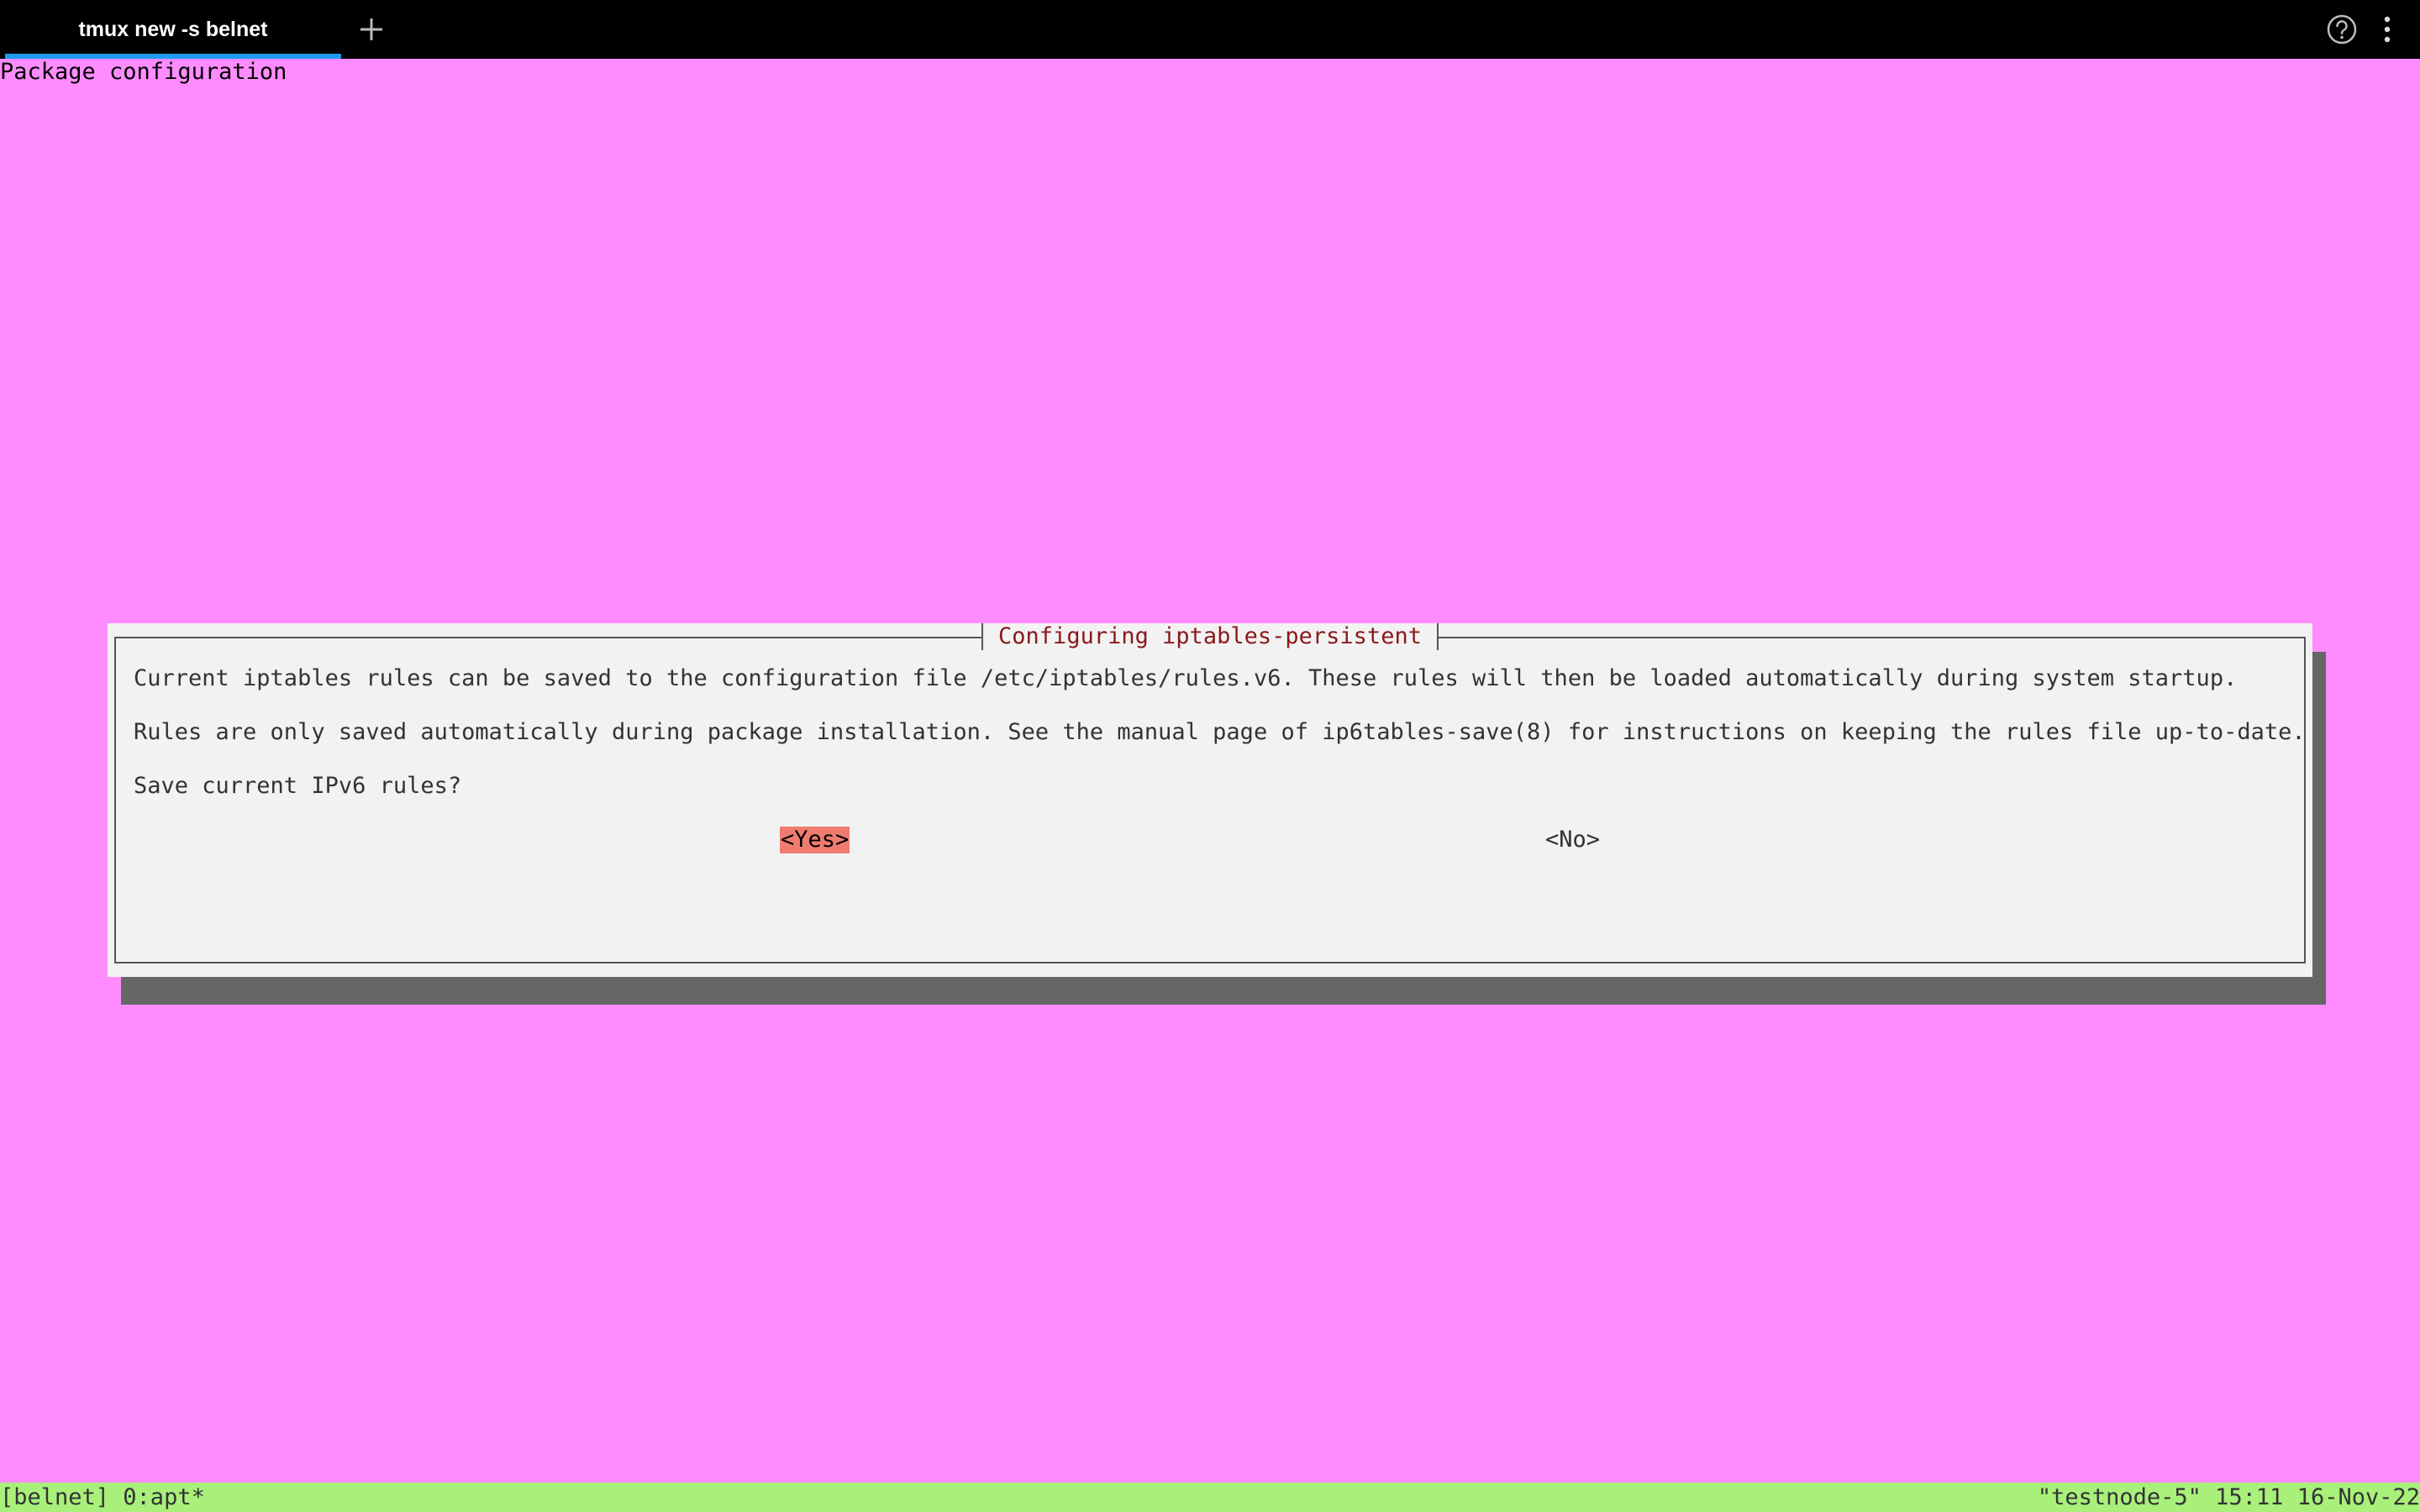 The image size is (2420, 1512). I want to click on status-session-window: [belnet] 0:apt*, so click(102, 1497).